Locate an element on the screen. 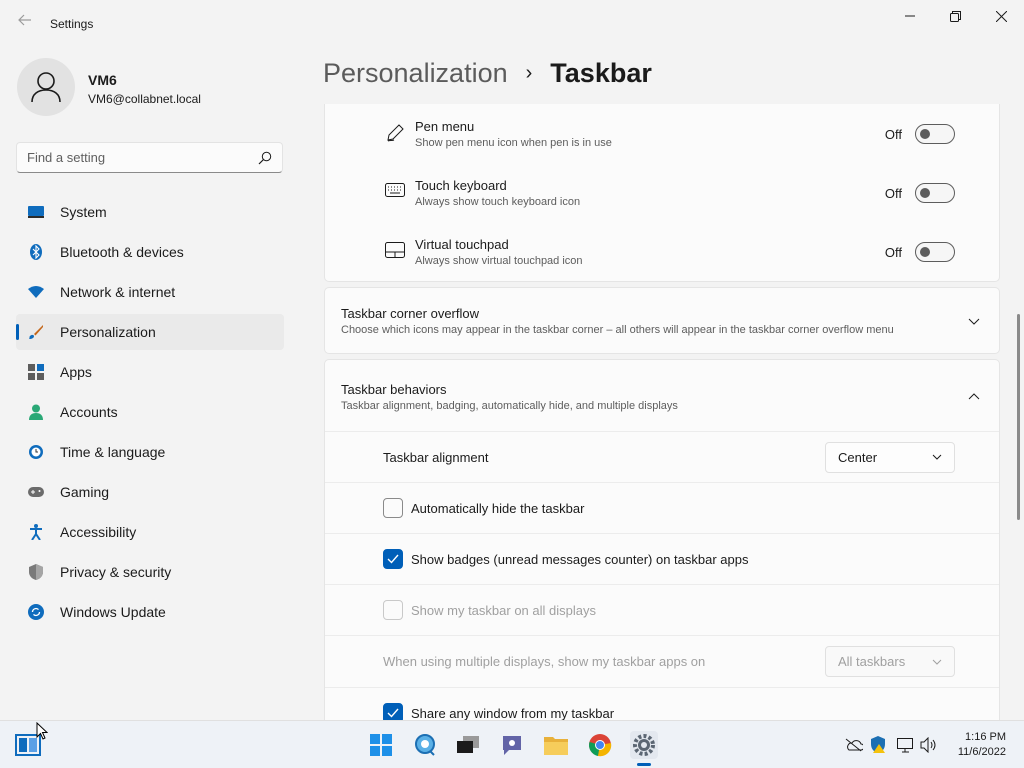 This screenshot has width=1024, height=768. app-title: Settings is located at coordinates (72, 24).